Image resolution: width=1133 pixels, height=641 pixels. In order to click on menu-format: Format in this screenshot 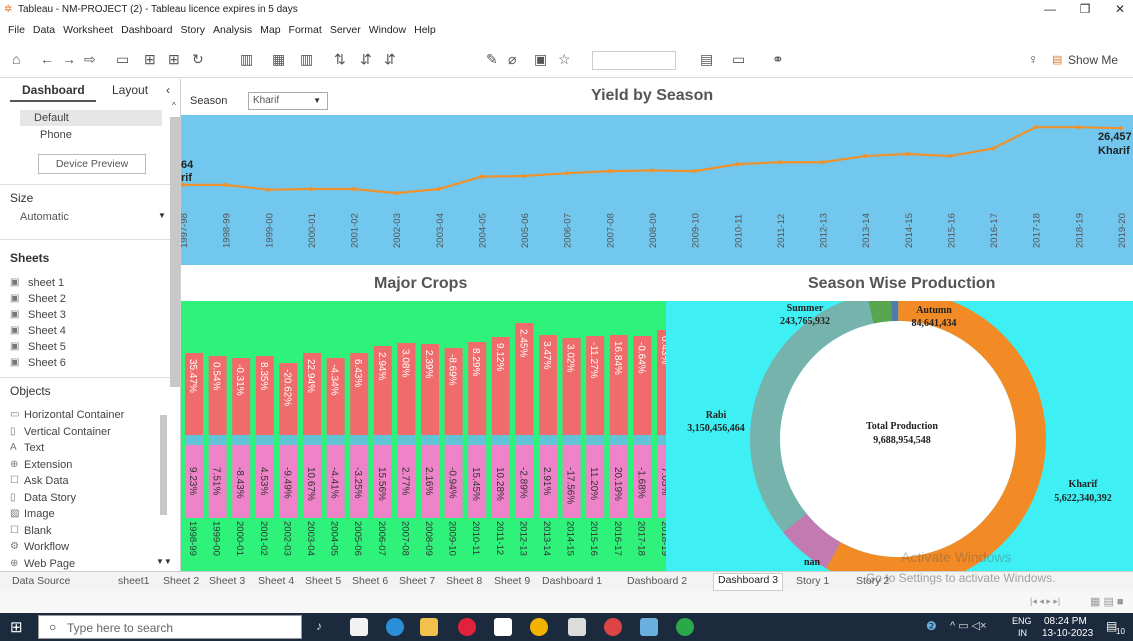, I will do `click(305, 30)`.